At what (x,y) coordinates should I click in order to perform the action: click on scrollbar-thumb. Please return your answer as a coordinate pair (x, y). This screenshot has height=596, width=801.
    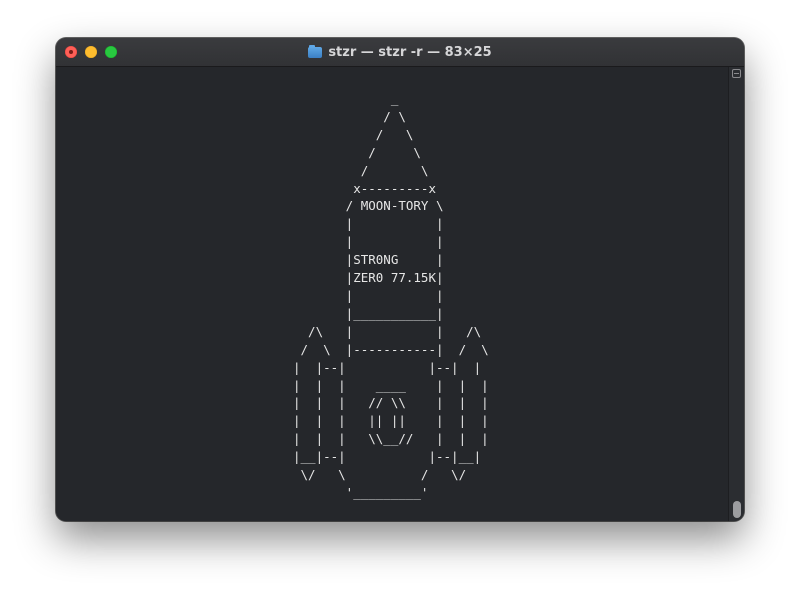
    Looking at the image, I should click on (737, 509).